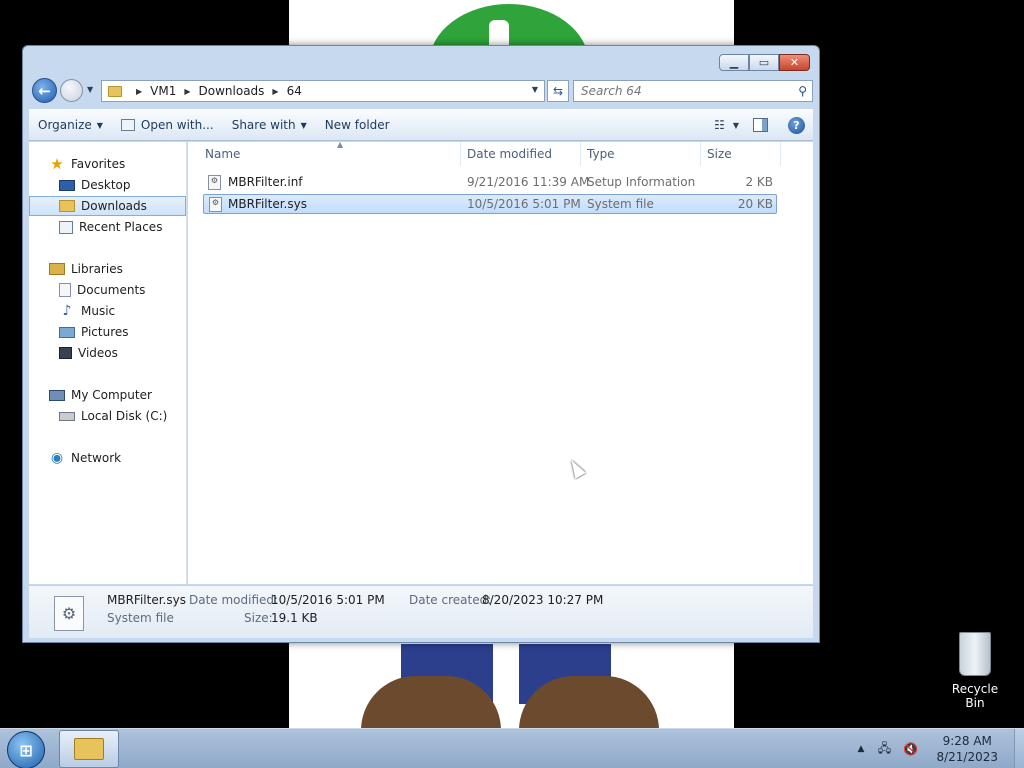 This screenshot has width=1024, height=768. Describe the element at coordinates (450, 600) in the screenshot. I see `details-created-label: Date created:` at that location.